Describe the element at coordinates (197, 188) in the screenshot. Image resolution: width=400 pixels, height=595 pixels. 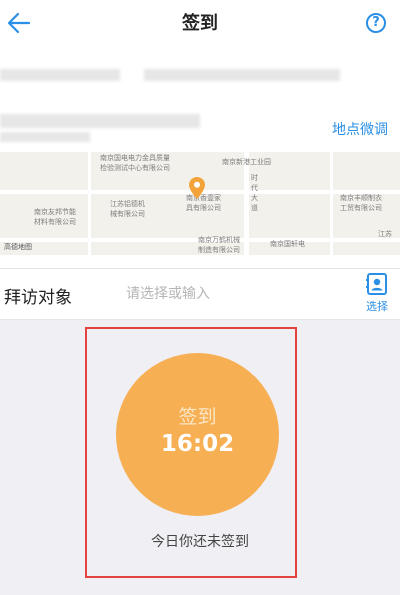
I see `location-pin-icon` at that location.